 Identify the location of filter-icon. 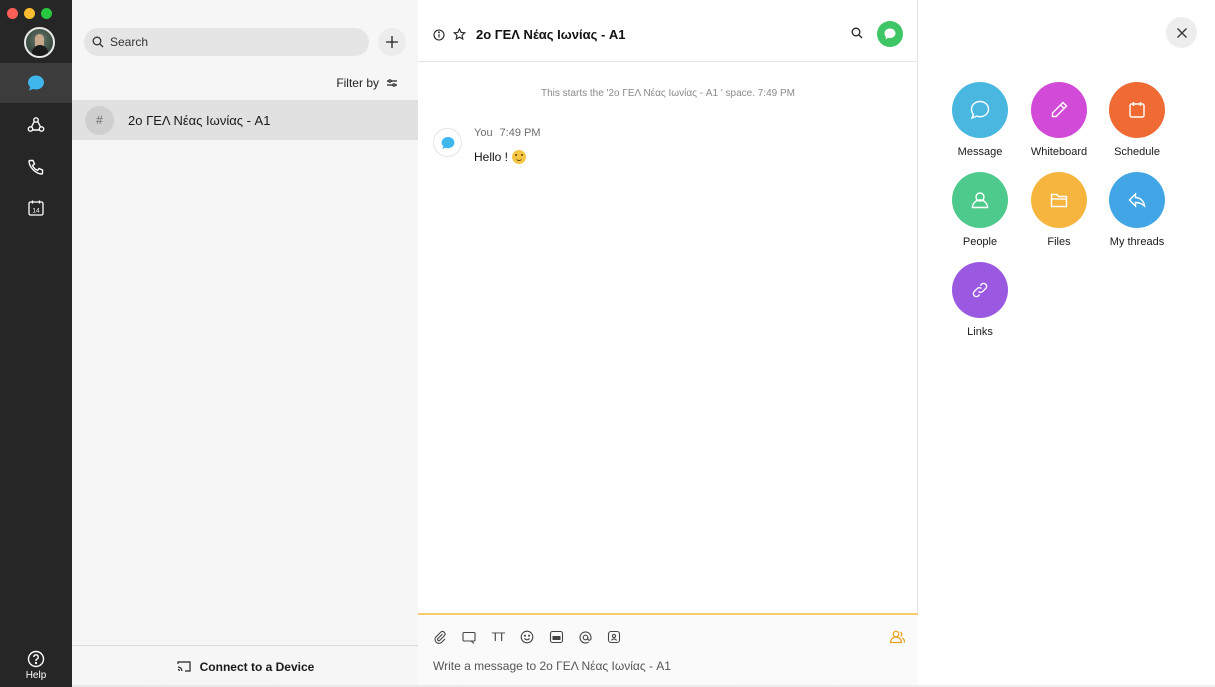
(392, 83).